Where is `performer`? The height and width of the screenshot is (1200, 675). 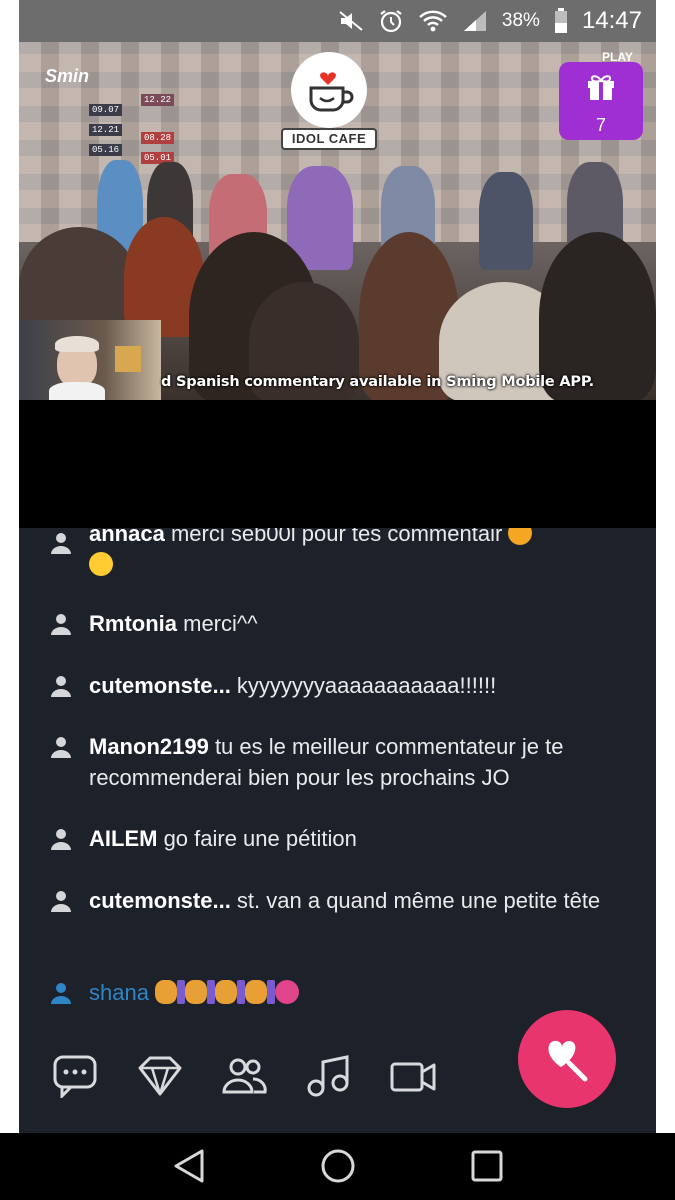
performer is located at coordinates (506, 221).